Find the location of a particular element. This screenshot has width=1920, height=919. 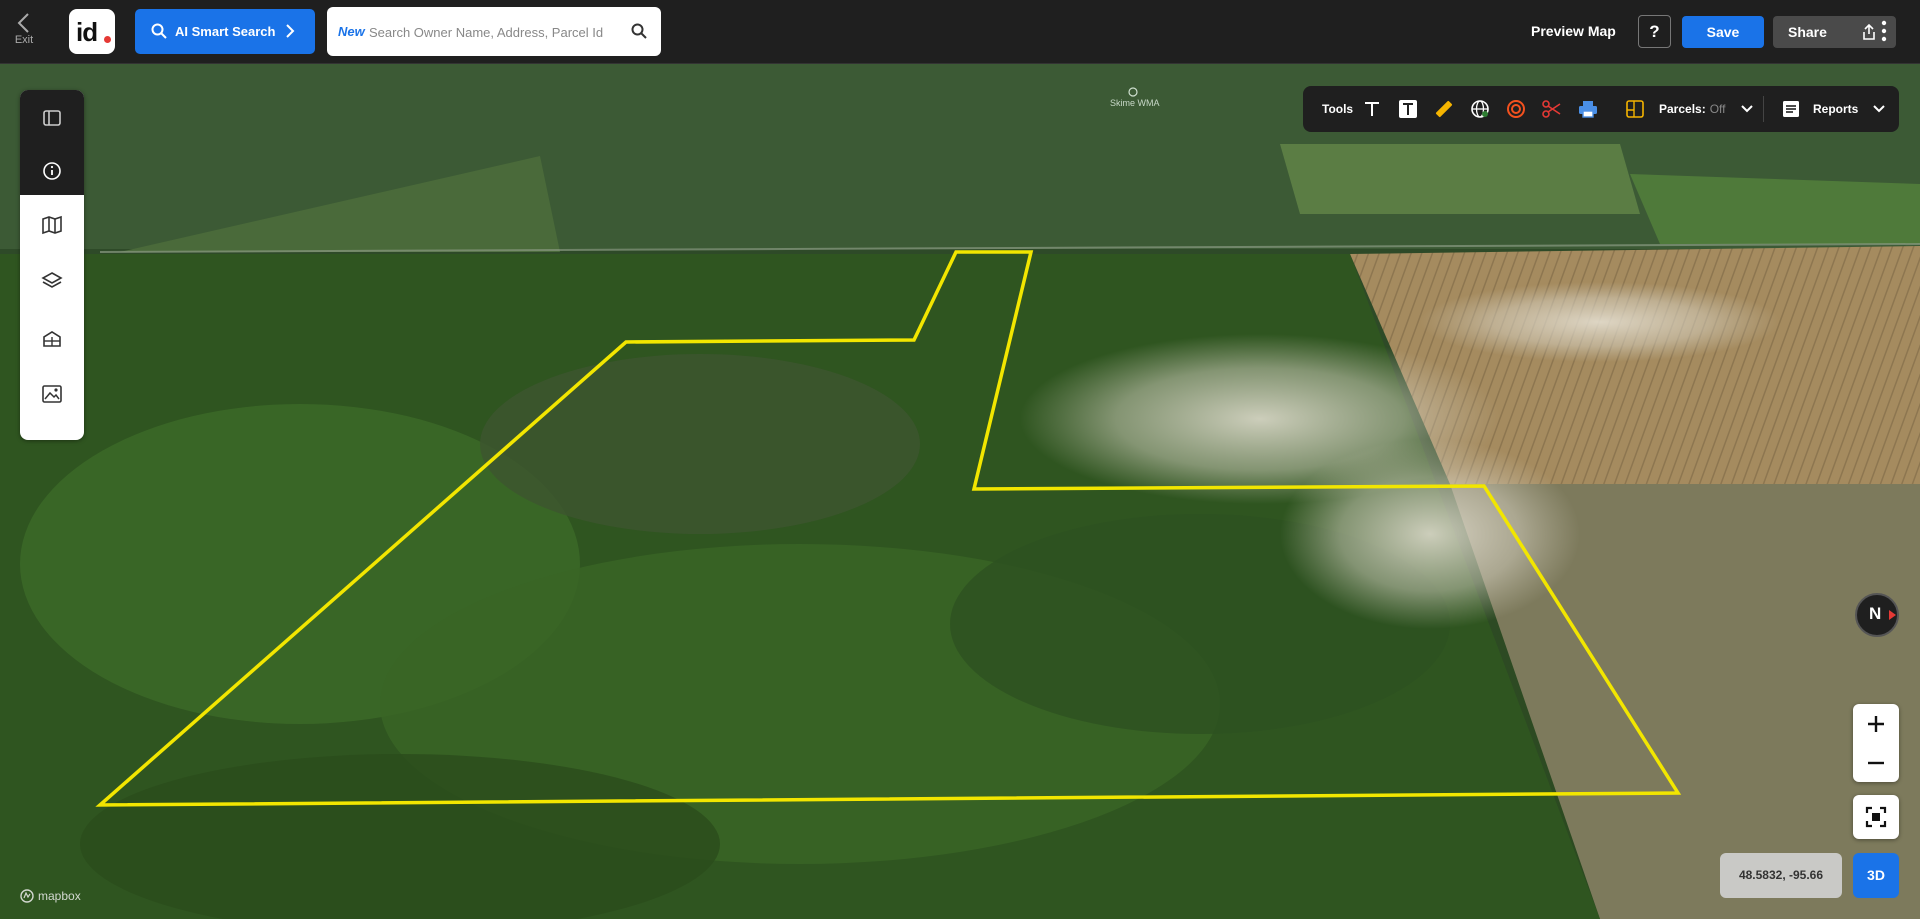

tools-label-text: Tools is located at coordinates (1338, 109).